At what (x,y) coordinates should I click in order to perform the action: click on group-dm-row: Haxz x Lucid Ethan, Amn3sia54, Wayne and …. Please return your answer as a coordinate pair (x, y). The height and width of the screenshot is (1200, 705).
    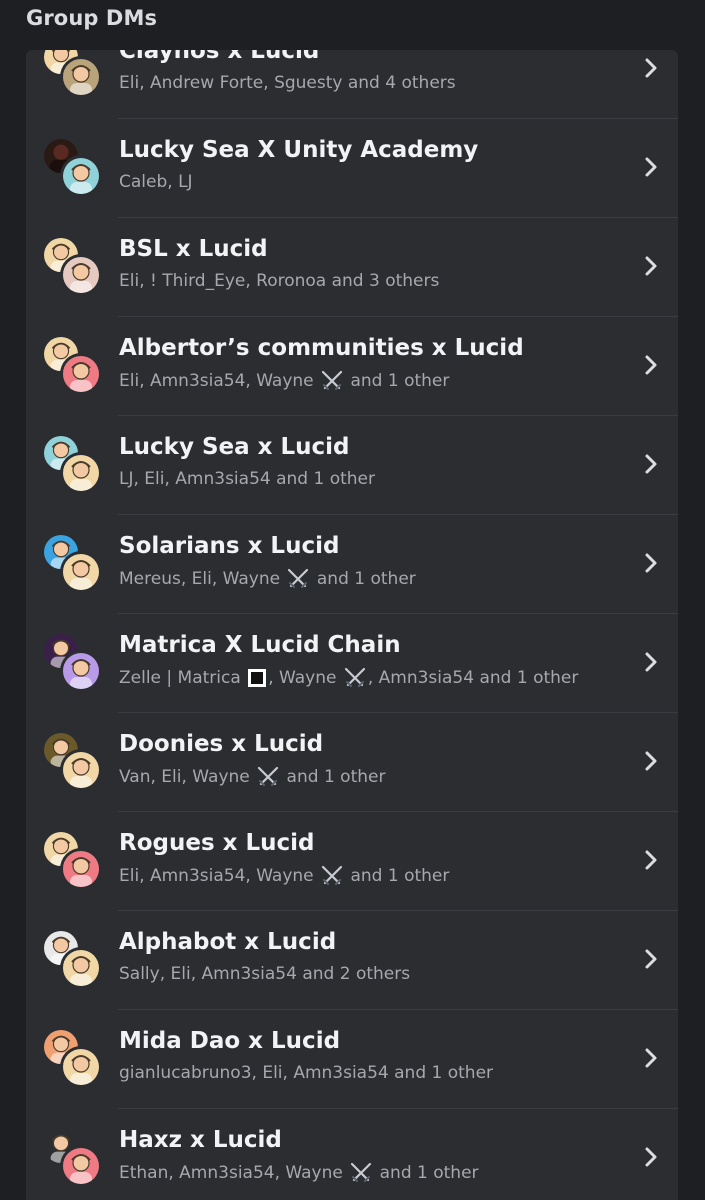
    Looking at the image, I should click on (352, 1154).